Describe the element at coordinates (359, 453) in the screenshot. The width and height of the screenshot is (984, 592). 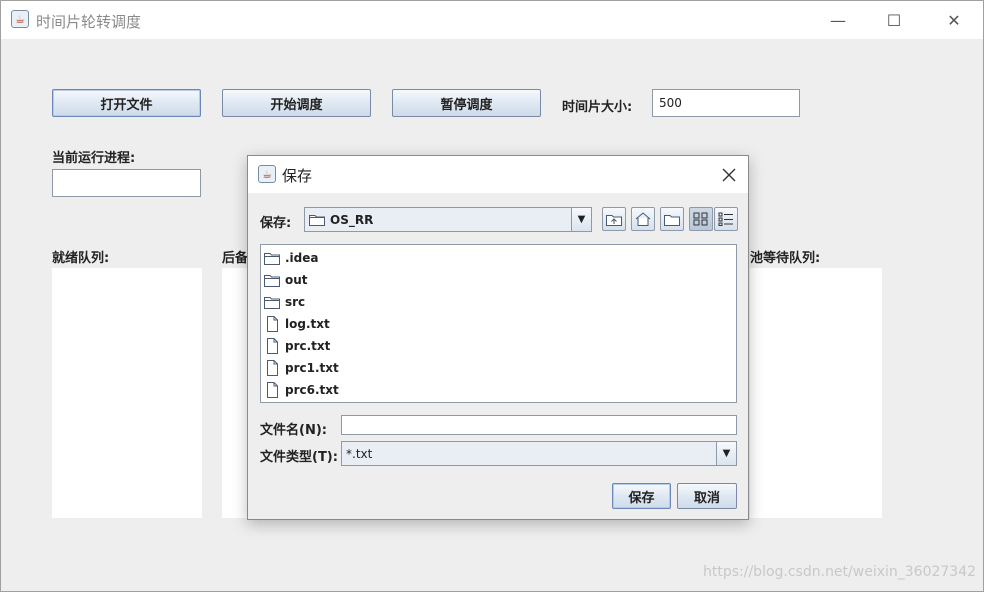
I see `filetype-value: *.txt` at that location.